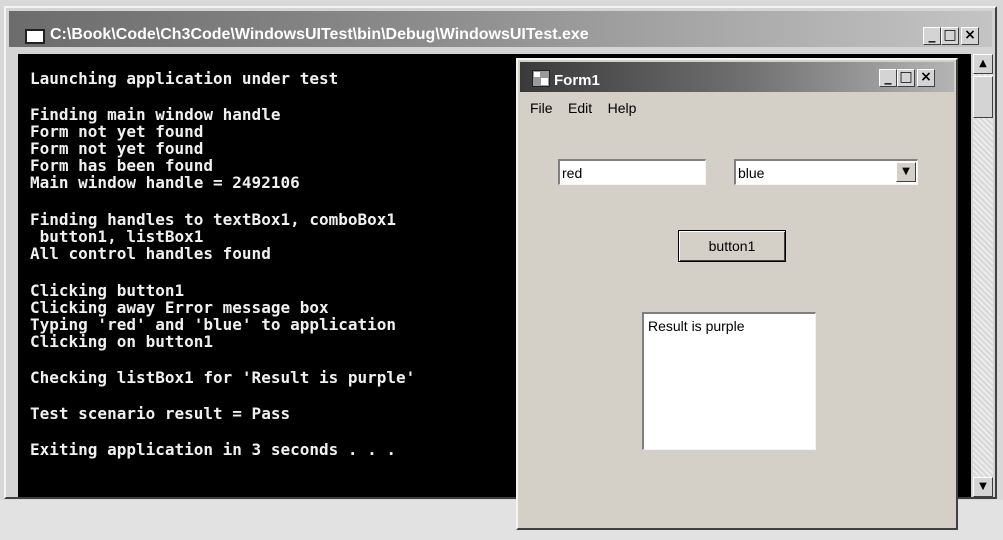  I want to click on menu-help: Help, so click(622, 108).